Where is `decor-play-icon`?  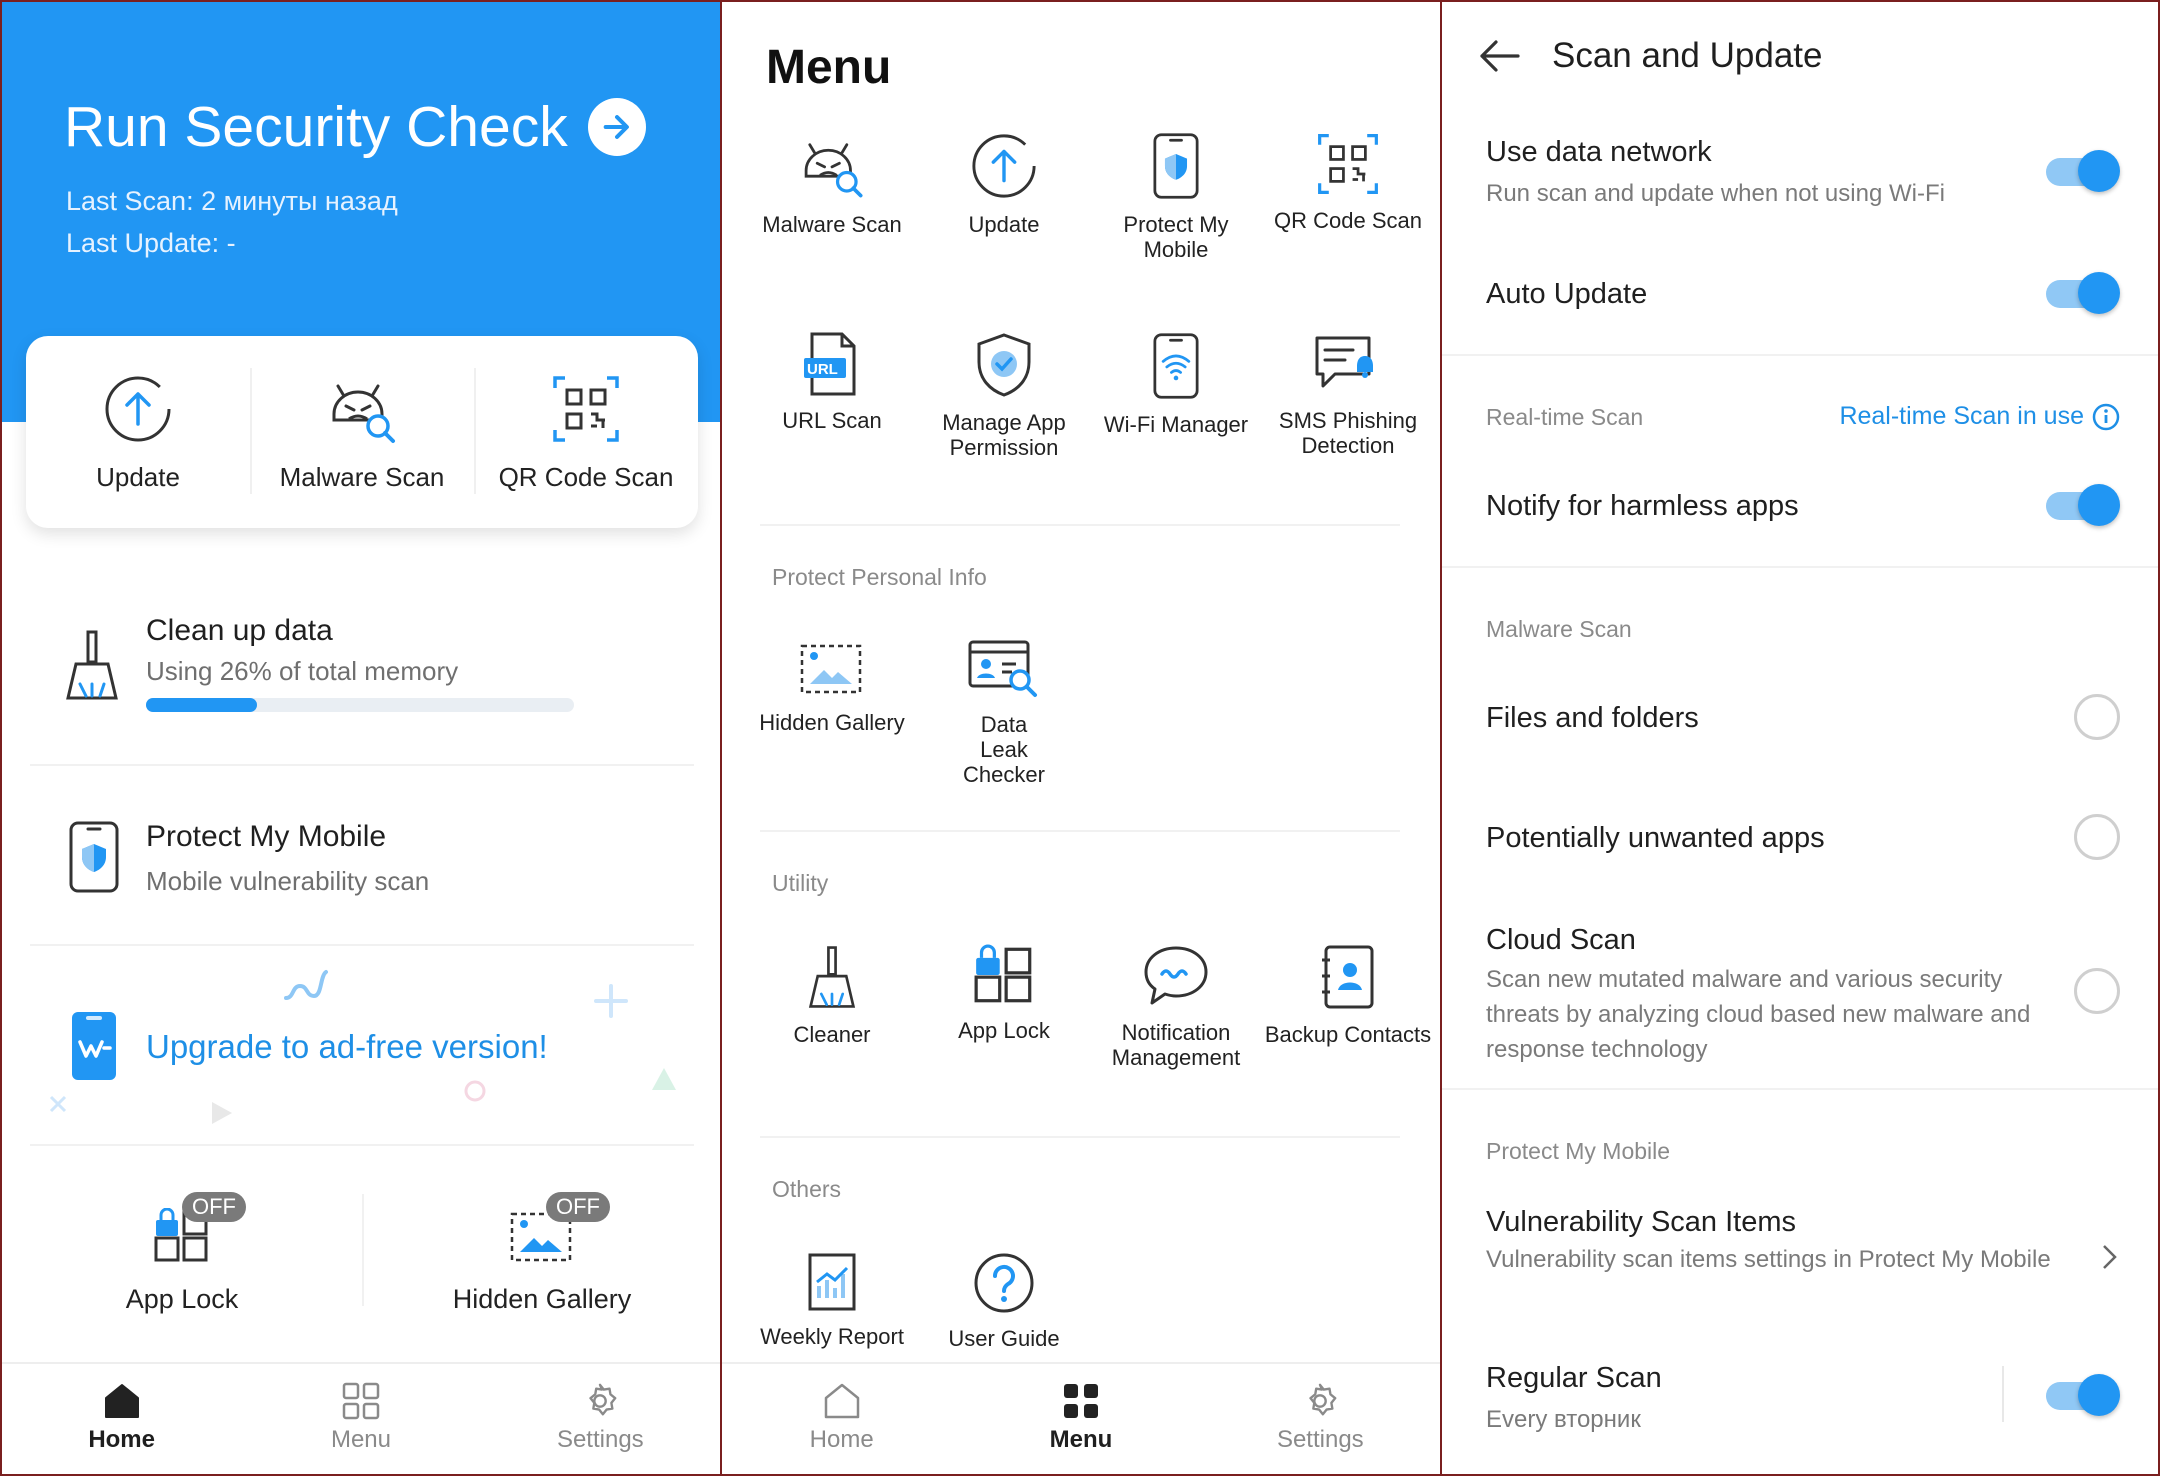 decor-play-icon is located at coordinates (222, 1113).